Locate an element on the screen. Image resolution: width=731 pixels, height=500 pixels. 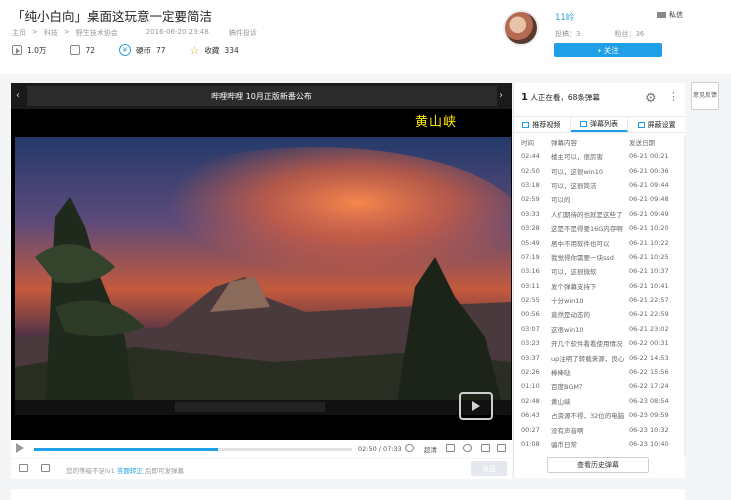
table-row: 07:19 我觉得你需要一块ssd 06-21 10:25 is located at coordinates (602, 257).